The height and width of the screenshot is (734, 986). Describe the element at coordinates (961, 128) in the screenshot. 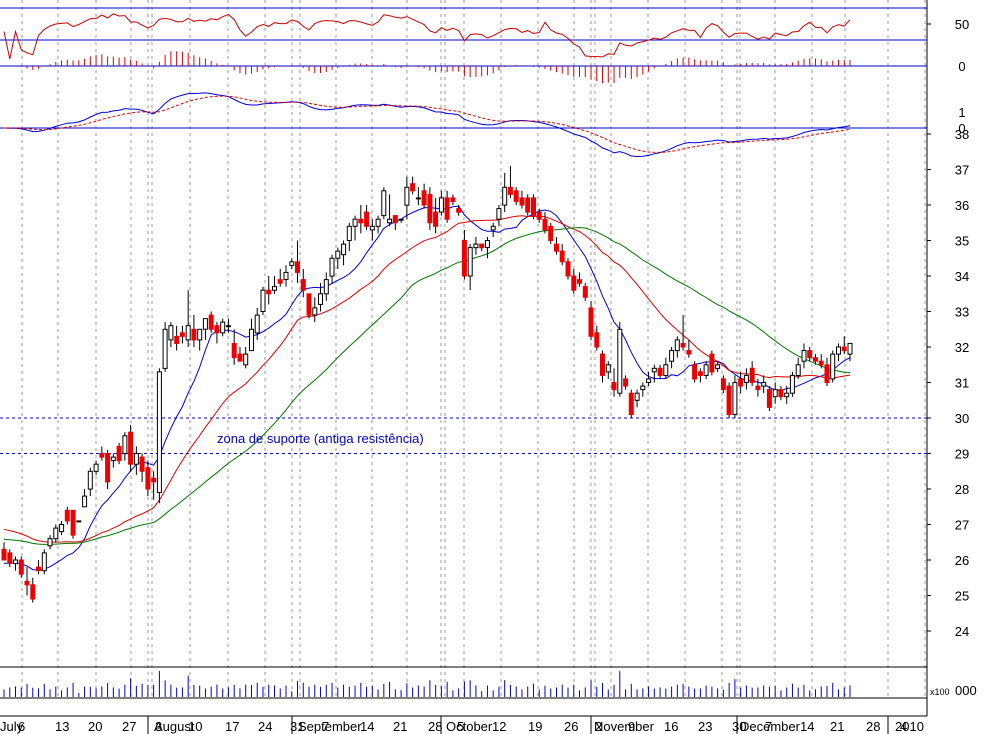

I see `macd-tick-label: 0` at that location.